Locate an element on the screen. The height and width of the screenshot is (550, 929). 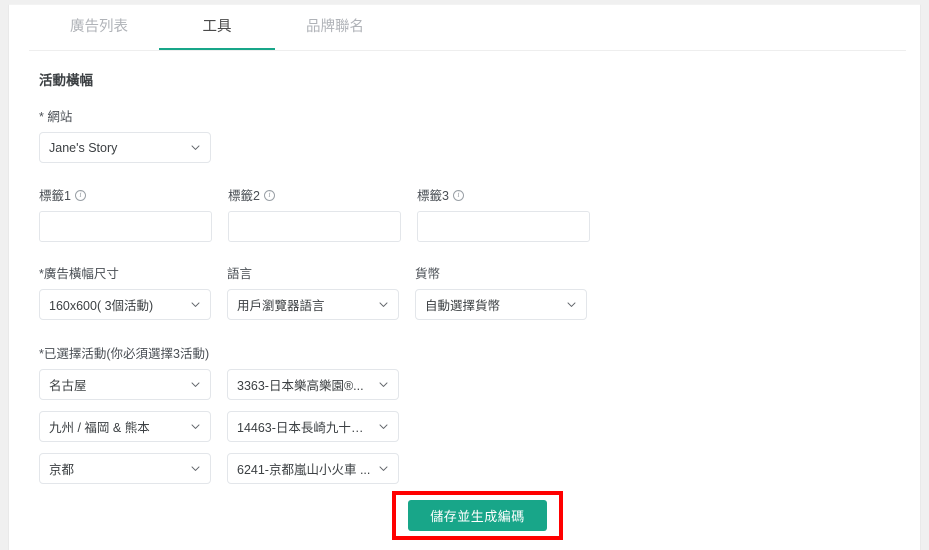
activity-region-select: 名古屋 is located at coordinates (125, 384).